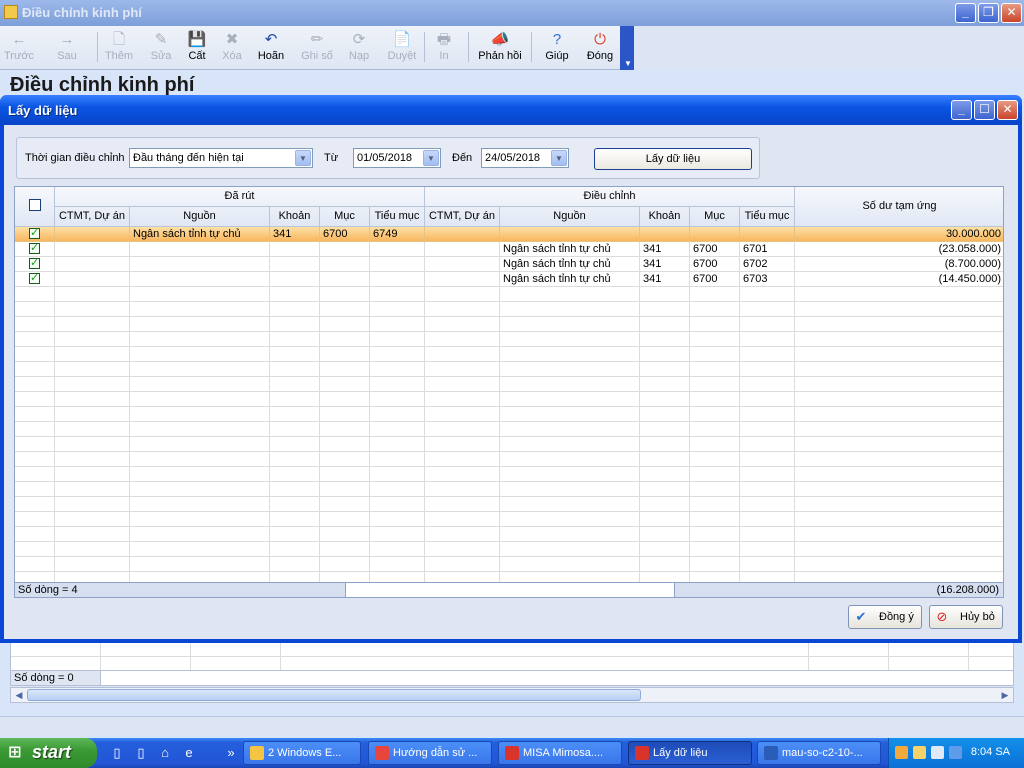 This screenshot has height=768, width=1024. What do you see at coordinates (919, 752) in the screenshot?
I see `tray-app-icon` at bounding box center [919, 752].